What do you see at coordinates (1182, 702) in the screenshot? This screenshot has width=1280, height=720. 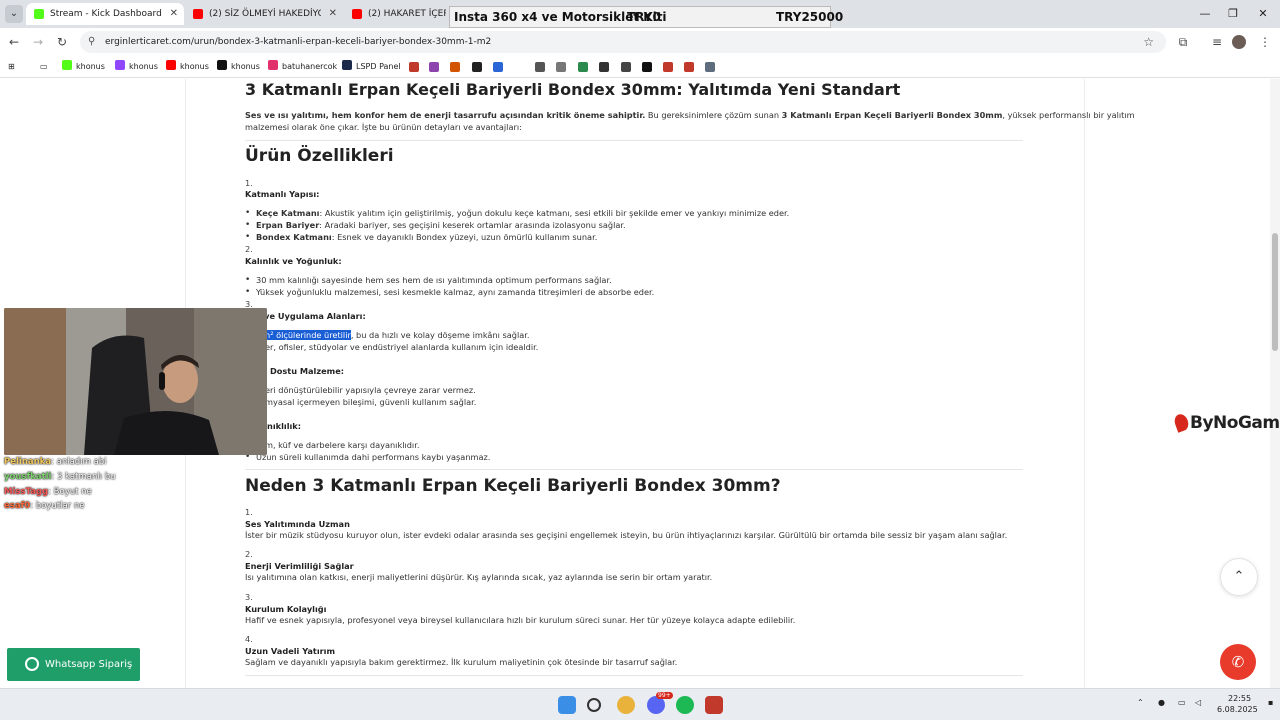 I see `network-icon: ▭` at bounding box center [1182, 702].